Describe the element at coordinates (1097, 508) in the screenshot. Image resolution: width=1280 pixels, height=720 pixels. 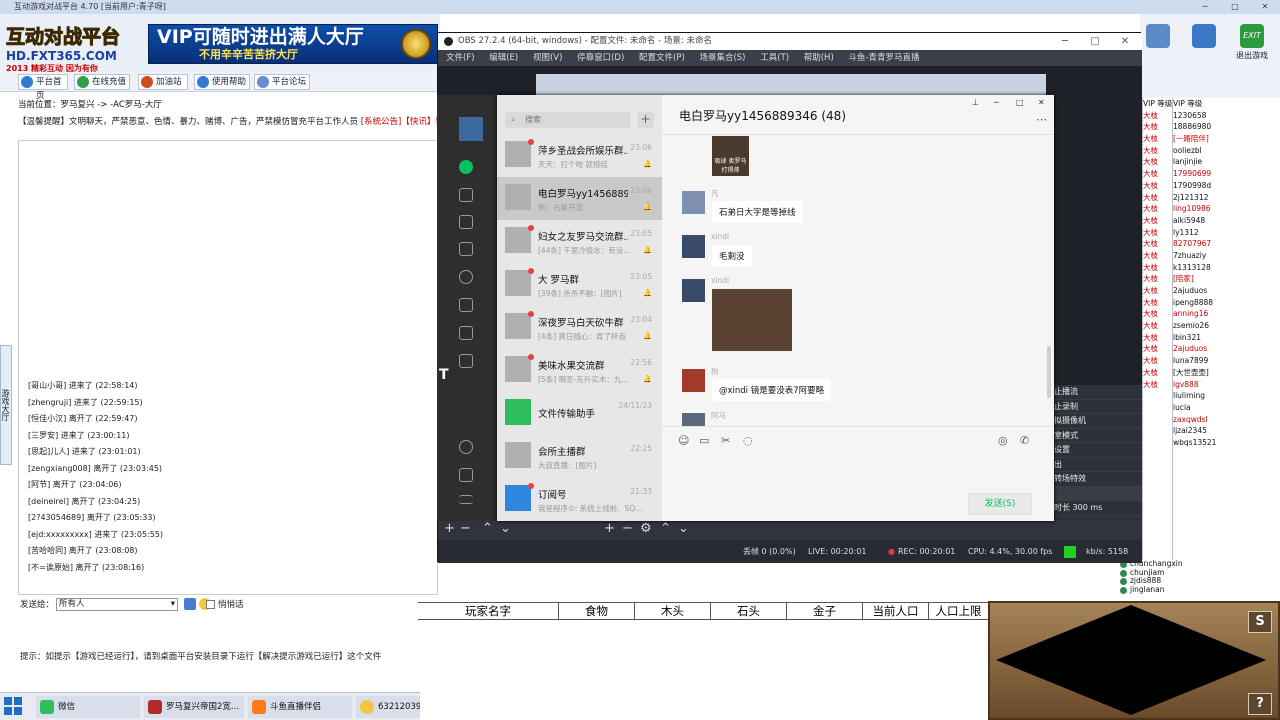
I see `duration-field: 时长 300 ms` at that location.